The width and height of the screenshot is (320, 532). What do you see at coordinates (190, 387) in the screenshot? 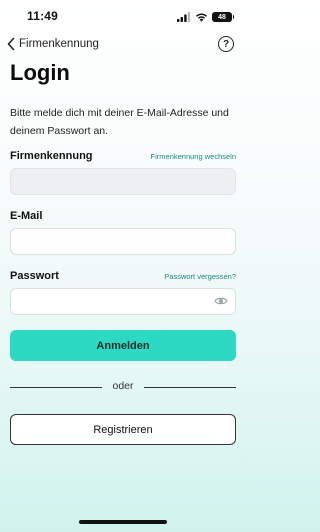
I see `divider-line-right` at bounding box center [190, 387].